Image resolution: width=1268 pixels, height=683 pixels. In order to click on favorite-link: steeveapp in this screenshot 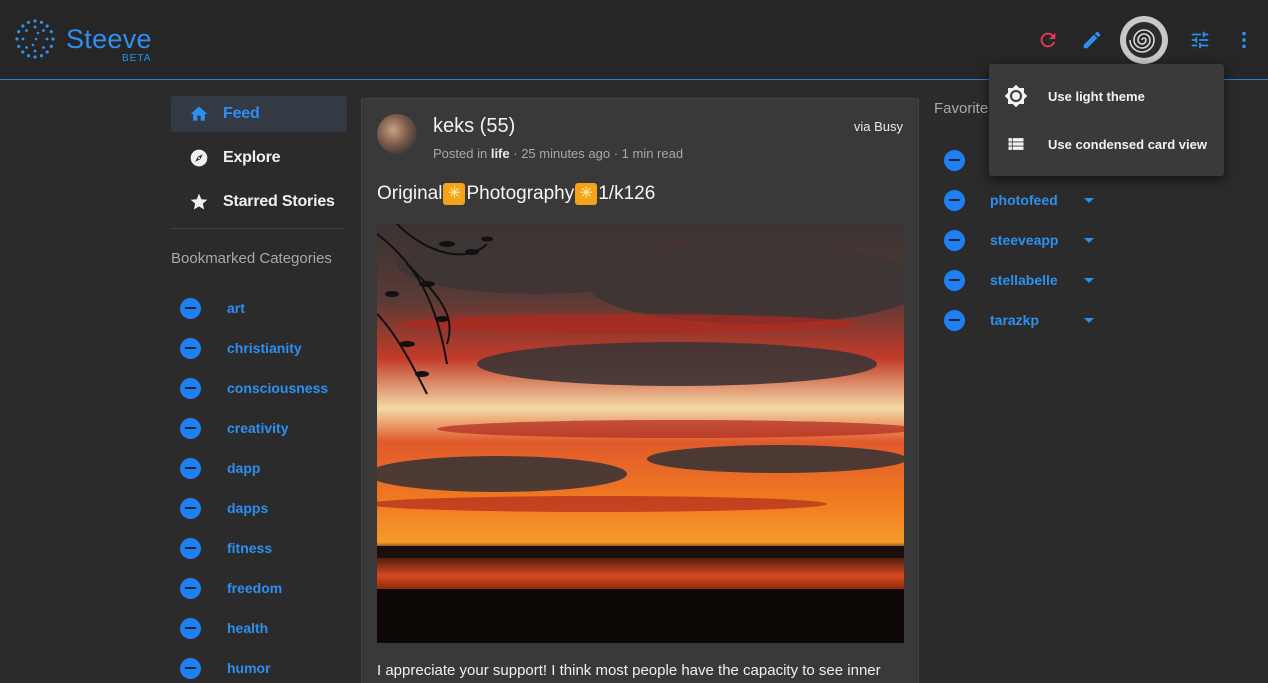, I will do `click(1037, 240)`.